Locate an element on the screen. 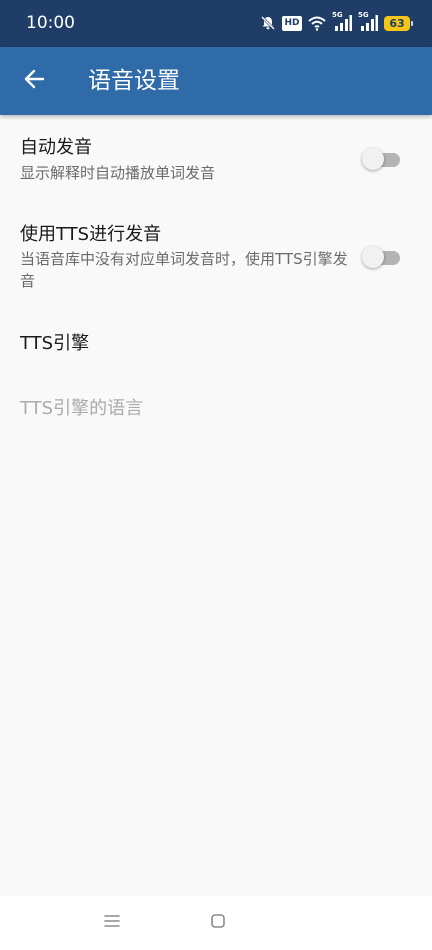  app-bar: 语音设置 is located at coordinates (216, 81).